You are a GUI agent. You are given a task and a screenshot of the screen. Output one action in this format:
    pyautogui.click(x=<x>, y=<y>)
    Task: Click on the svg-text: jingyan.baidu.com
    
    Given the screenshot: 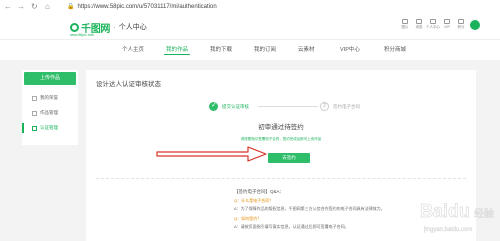 What is the action you would take?
    pyautogui.click(x=447, y=230)
    